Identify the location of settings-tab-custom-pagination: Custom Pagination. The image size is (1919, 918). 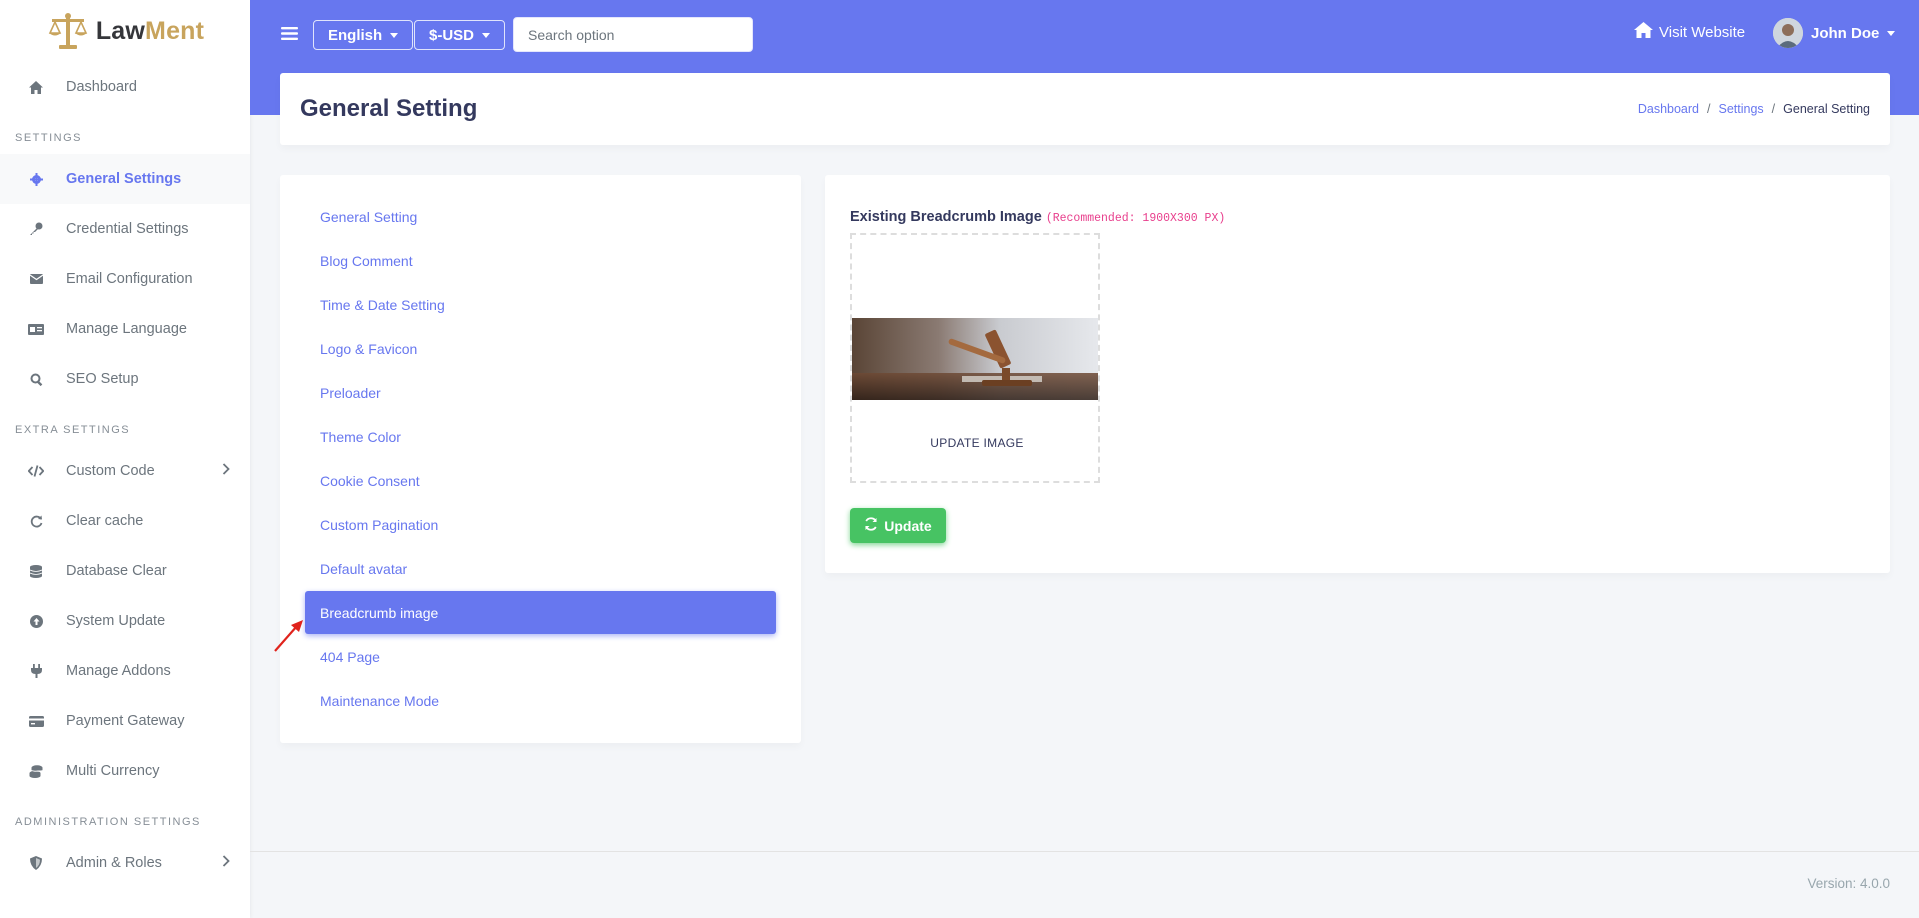
(540, 524).